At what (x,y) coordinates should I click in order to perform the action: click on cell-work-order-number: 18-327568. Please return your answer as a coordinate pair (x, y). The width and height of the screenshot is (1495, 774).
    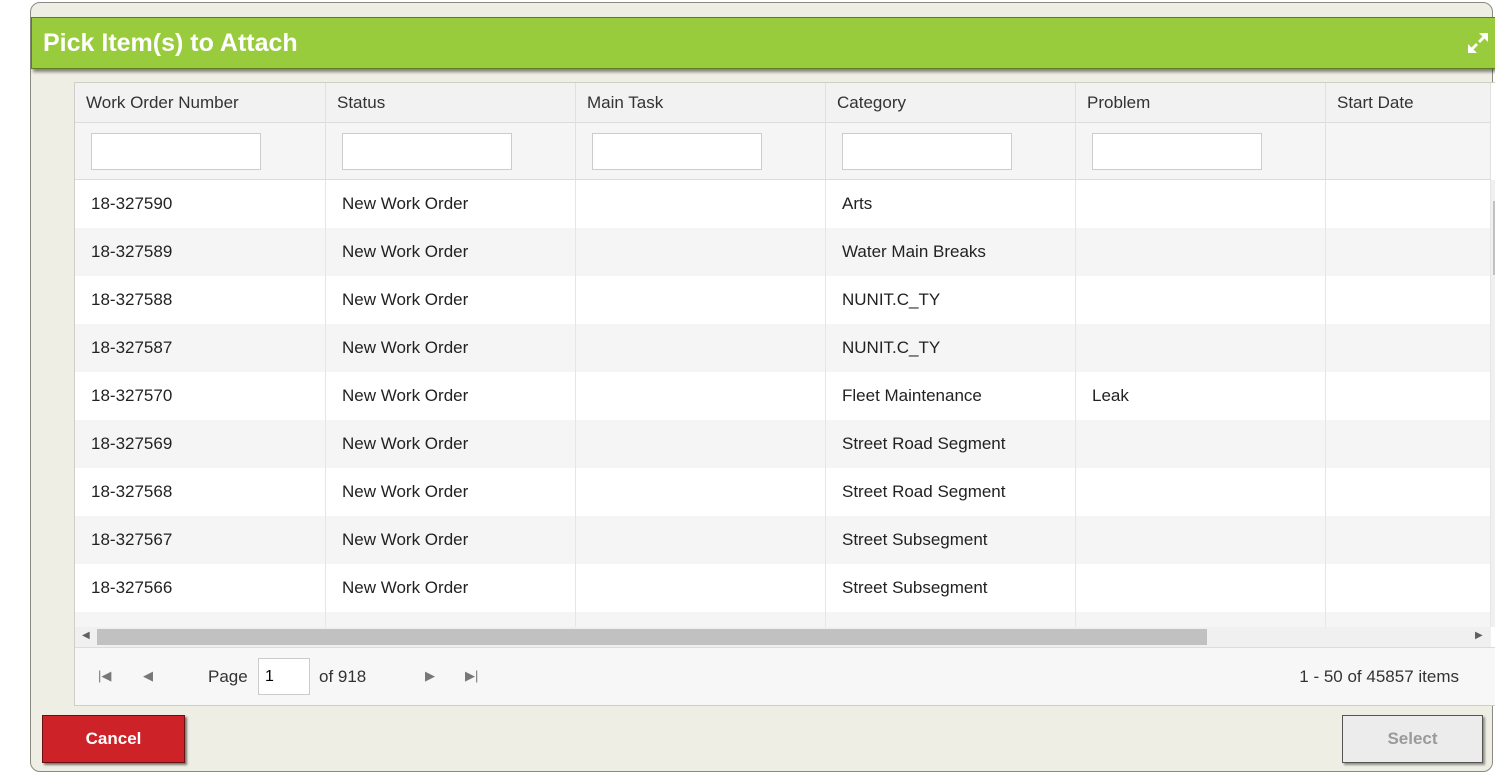
    Looking at the image, I should click on (200, 492).